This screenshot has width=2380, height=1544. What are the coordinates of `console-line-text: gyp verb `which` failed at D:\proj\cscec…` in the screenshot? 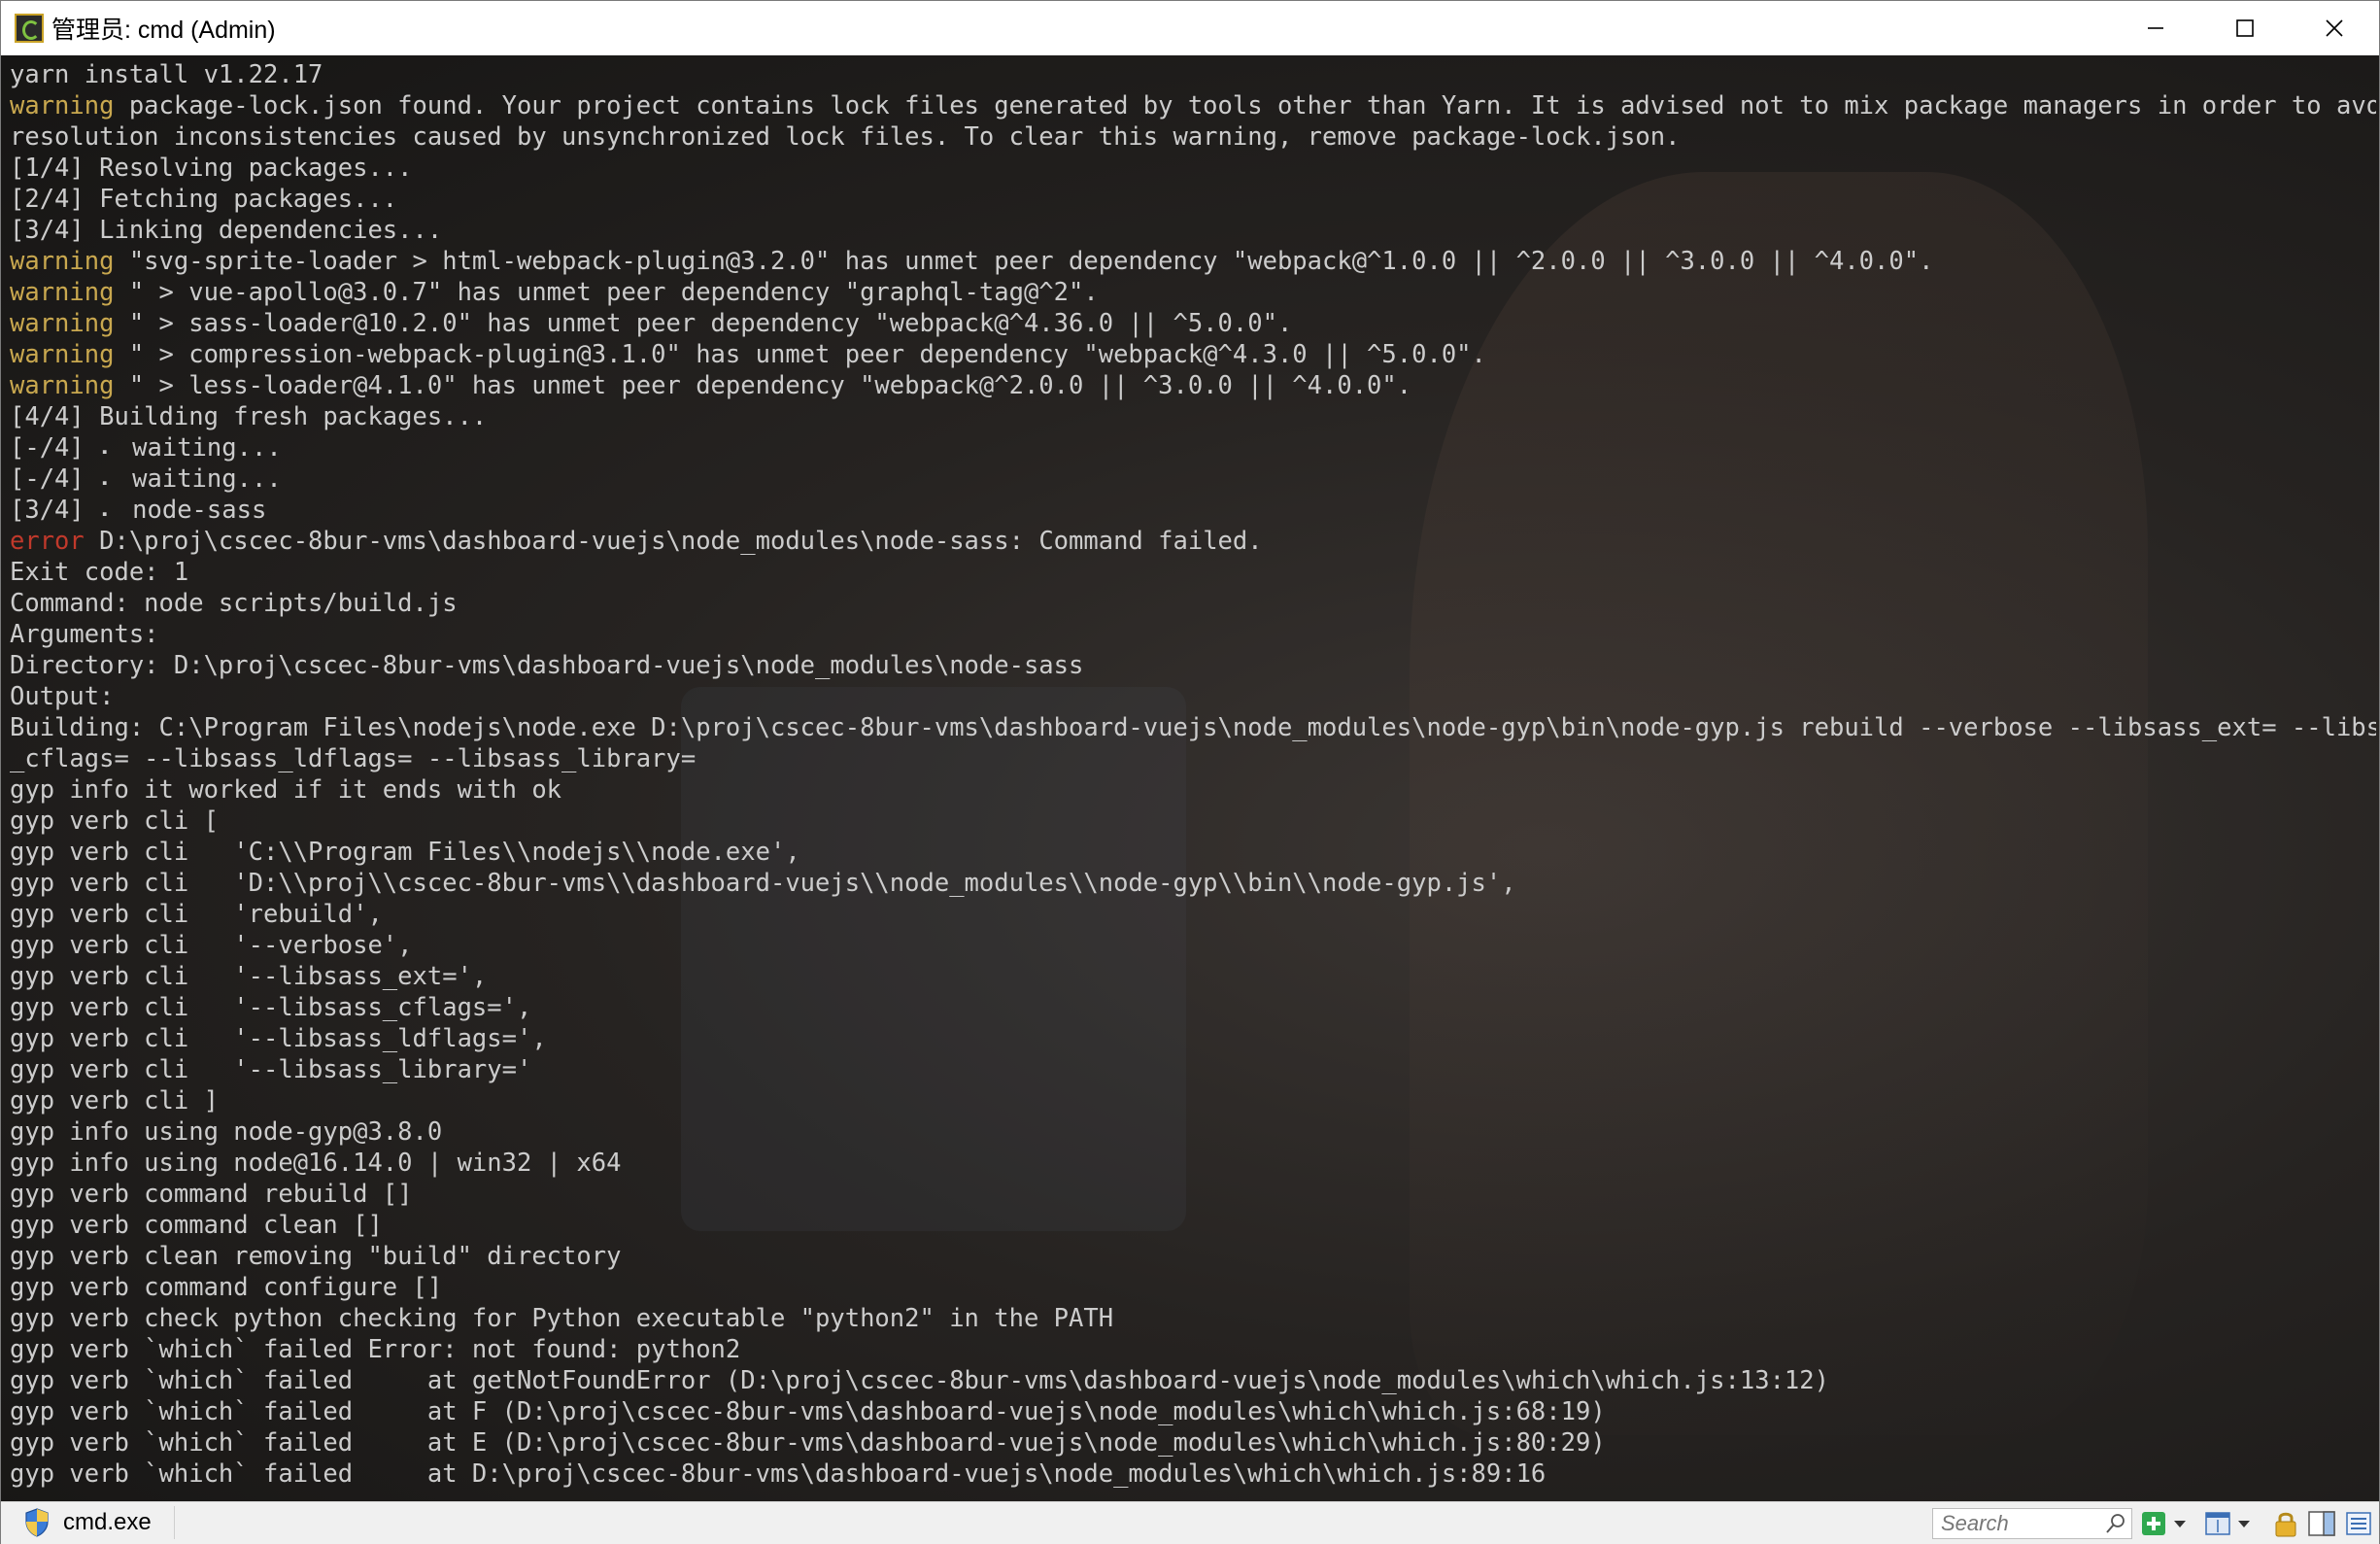 It's located at (778, 1474).